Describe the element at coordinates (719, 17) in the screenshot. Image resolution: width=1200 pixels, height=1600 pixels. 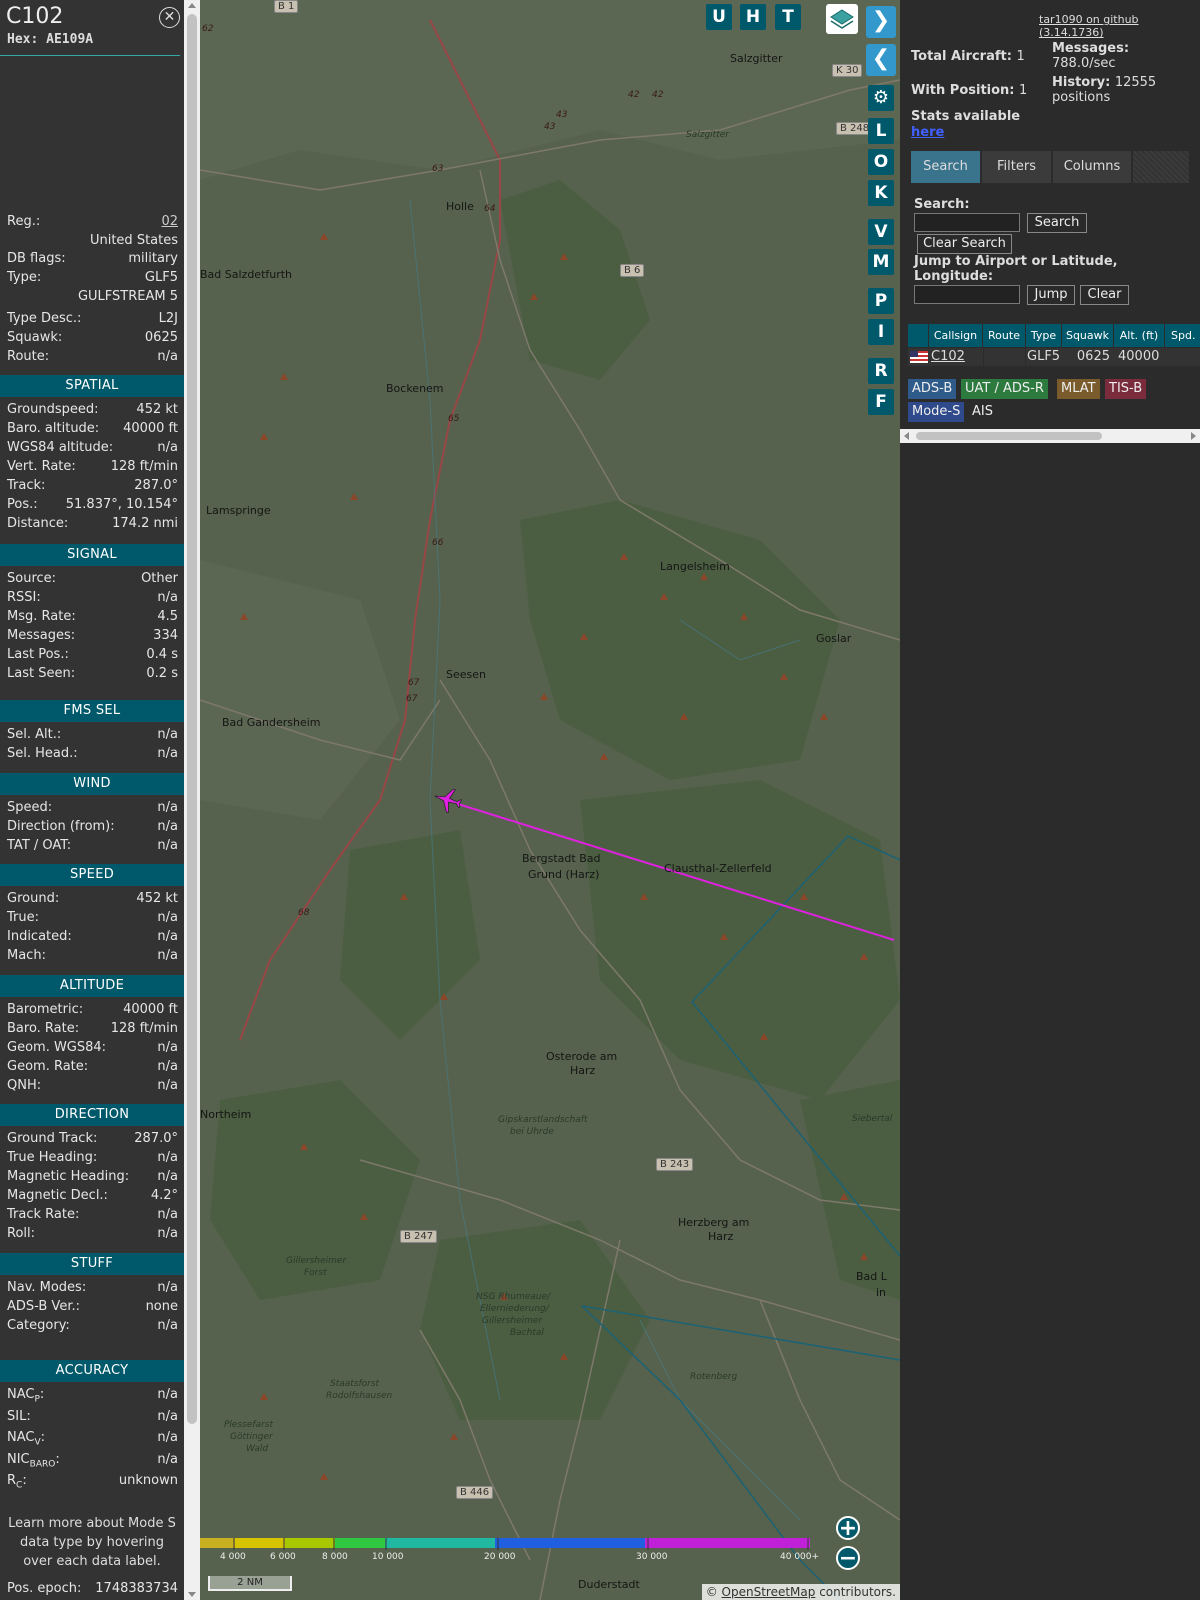
I see `map-button-u: U` at that location.